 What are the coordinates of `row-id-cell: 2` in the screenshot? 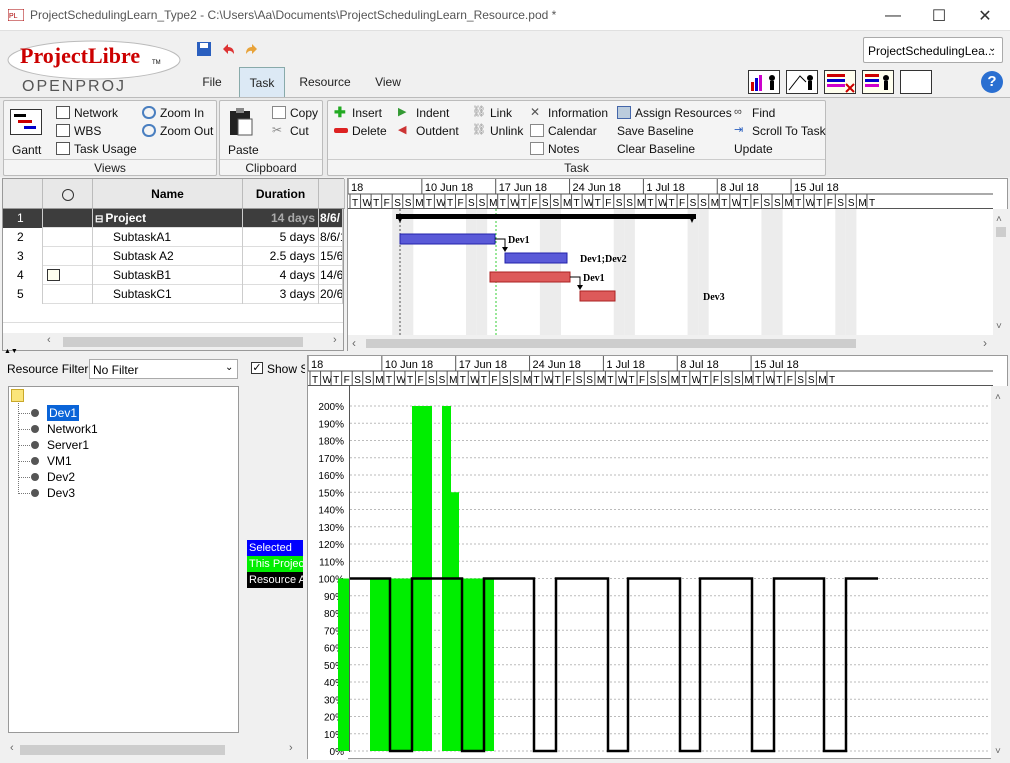 It's located at (23, 237).